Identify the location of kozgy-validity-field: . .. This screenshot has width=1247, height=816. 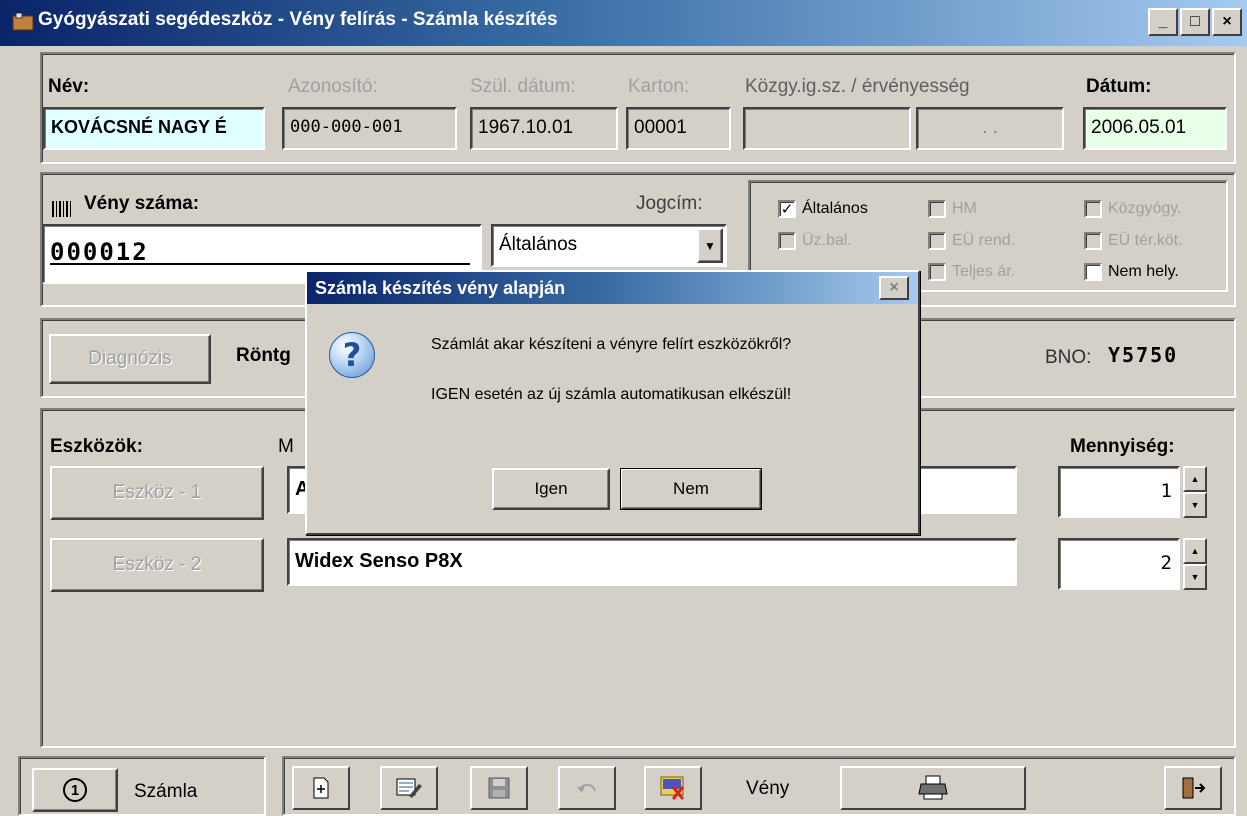
(990, 128).